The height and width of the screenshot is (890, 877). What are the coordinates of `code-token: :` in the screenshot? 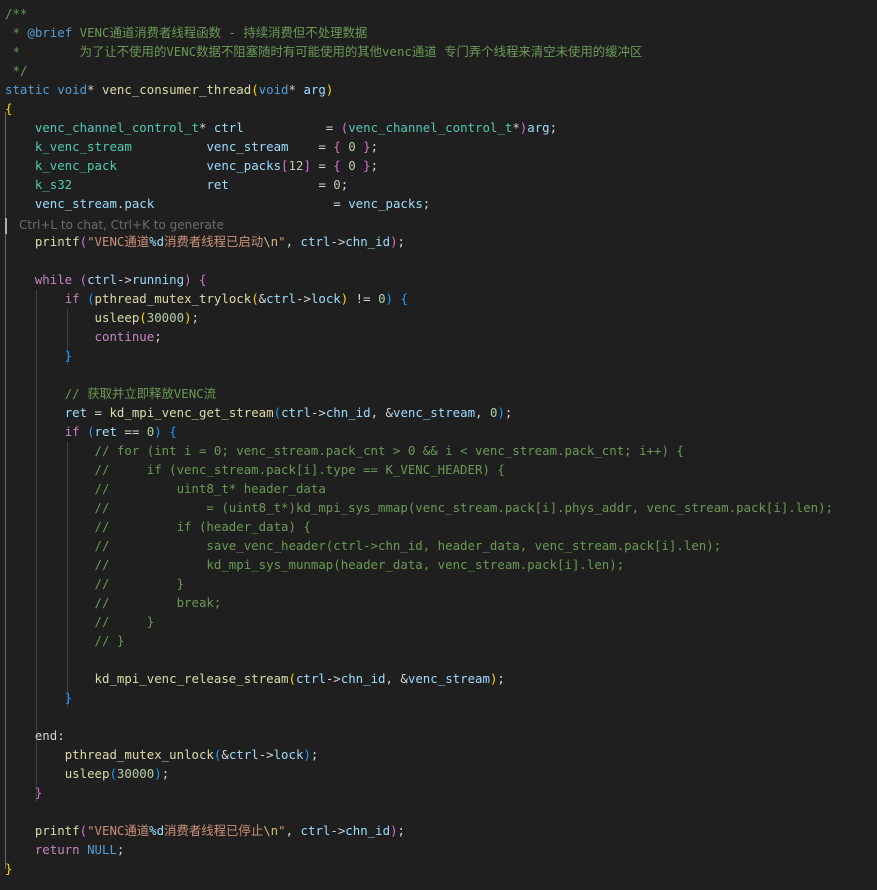 It's located at (61, 735).